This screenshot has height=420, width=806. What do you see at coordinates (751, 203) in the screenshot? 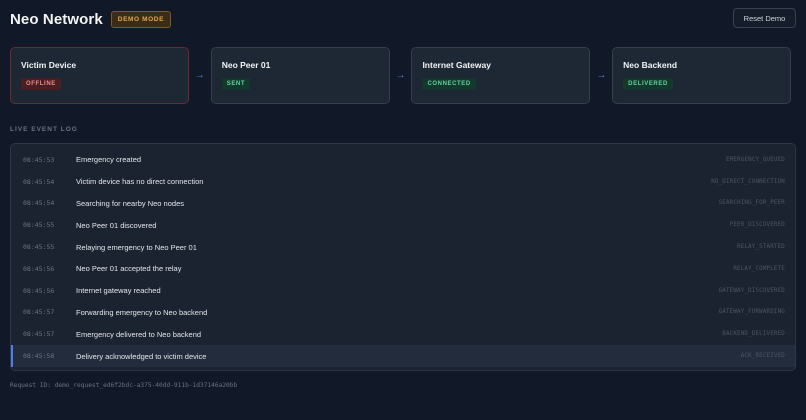
I see `log-code: SEARCHING_FOR_PEER` at bounding box center [751, 203].